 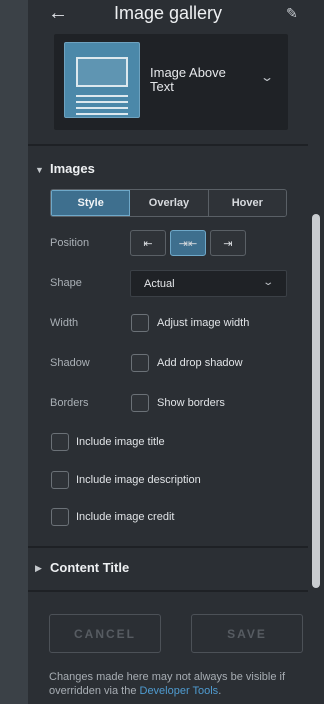 What do you see at coordinates (140, 363) in the screenshot?
I see `drop-shadow-checkbox` at bounding box center [140, 363].